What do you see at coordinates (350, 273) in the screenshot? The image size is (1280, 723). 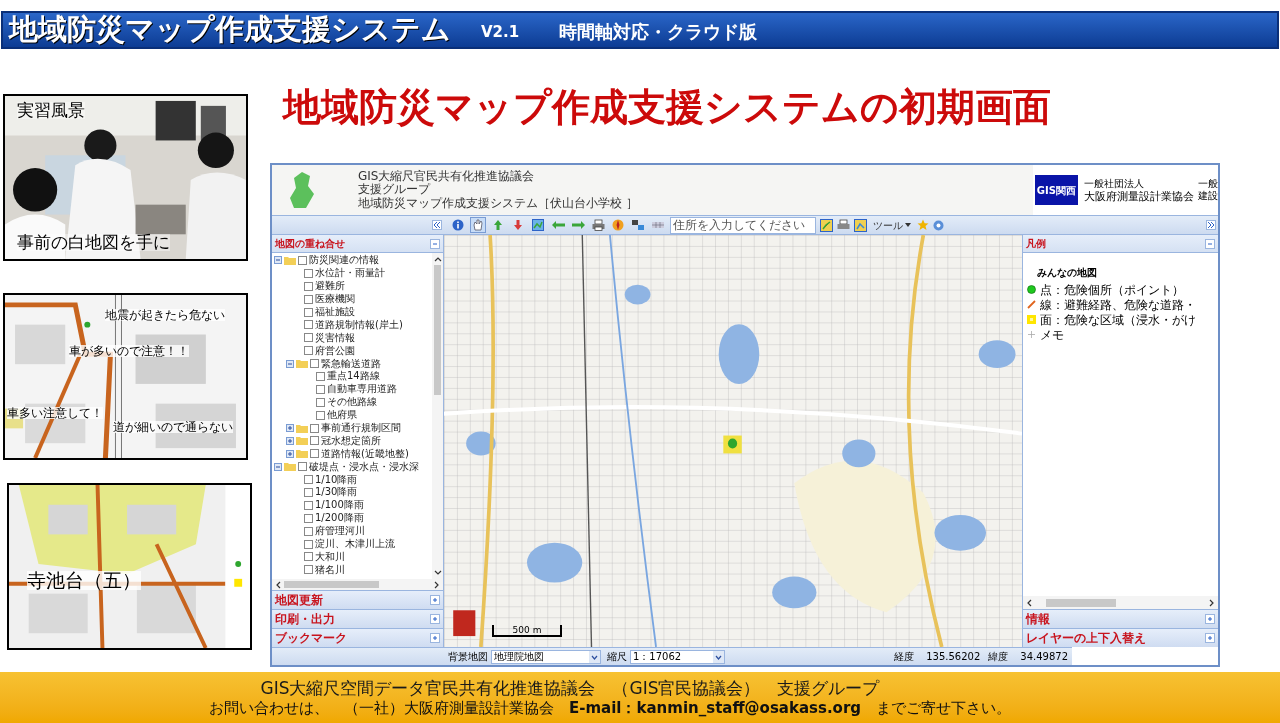 I see `layer-label: 水位計・雨量計` at bounding box center [350, 273].